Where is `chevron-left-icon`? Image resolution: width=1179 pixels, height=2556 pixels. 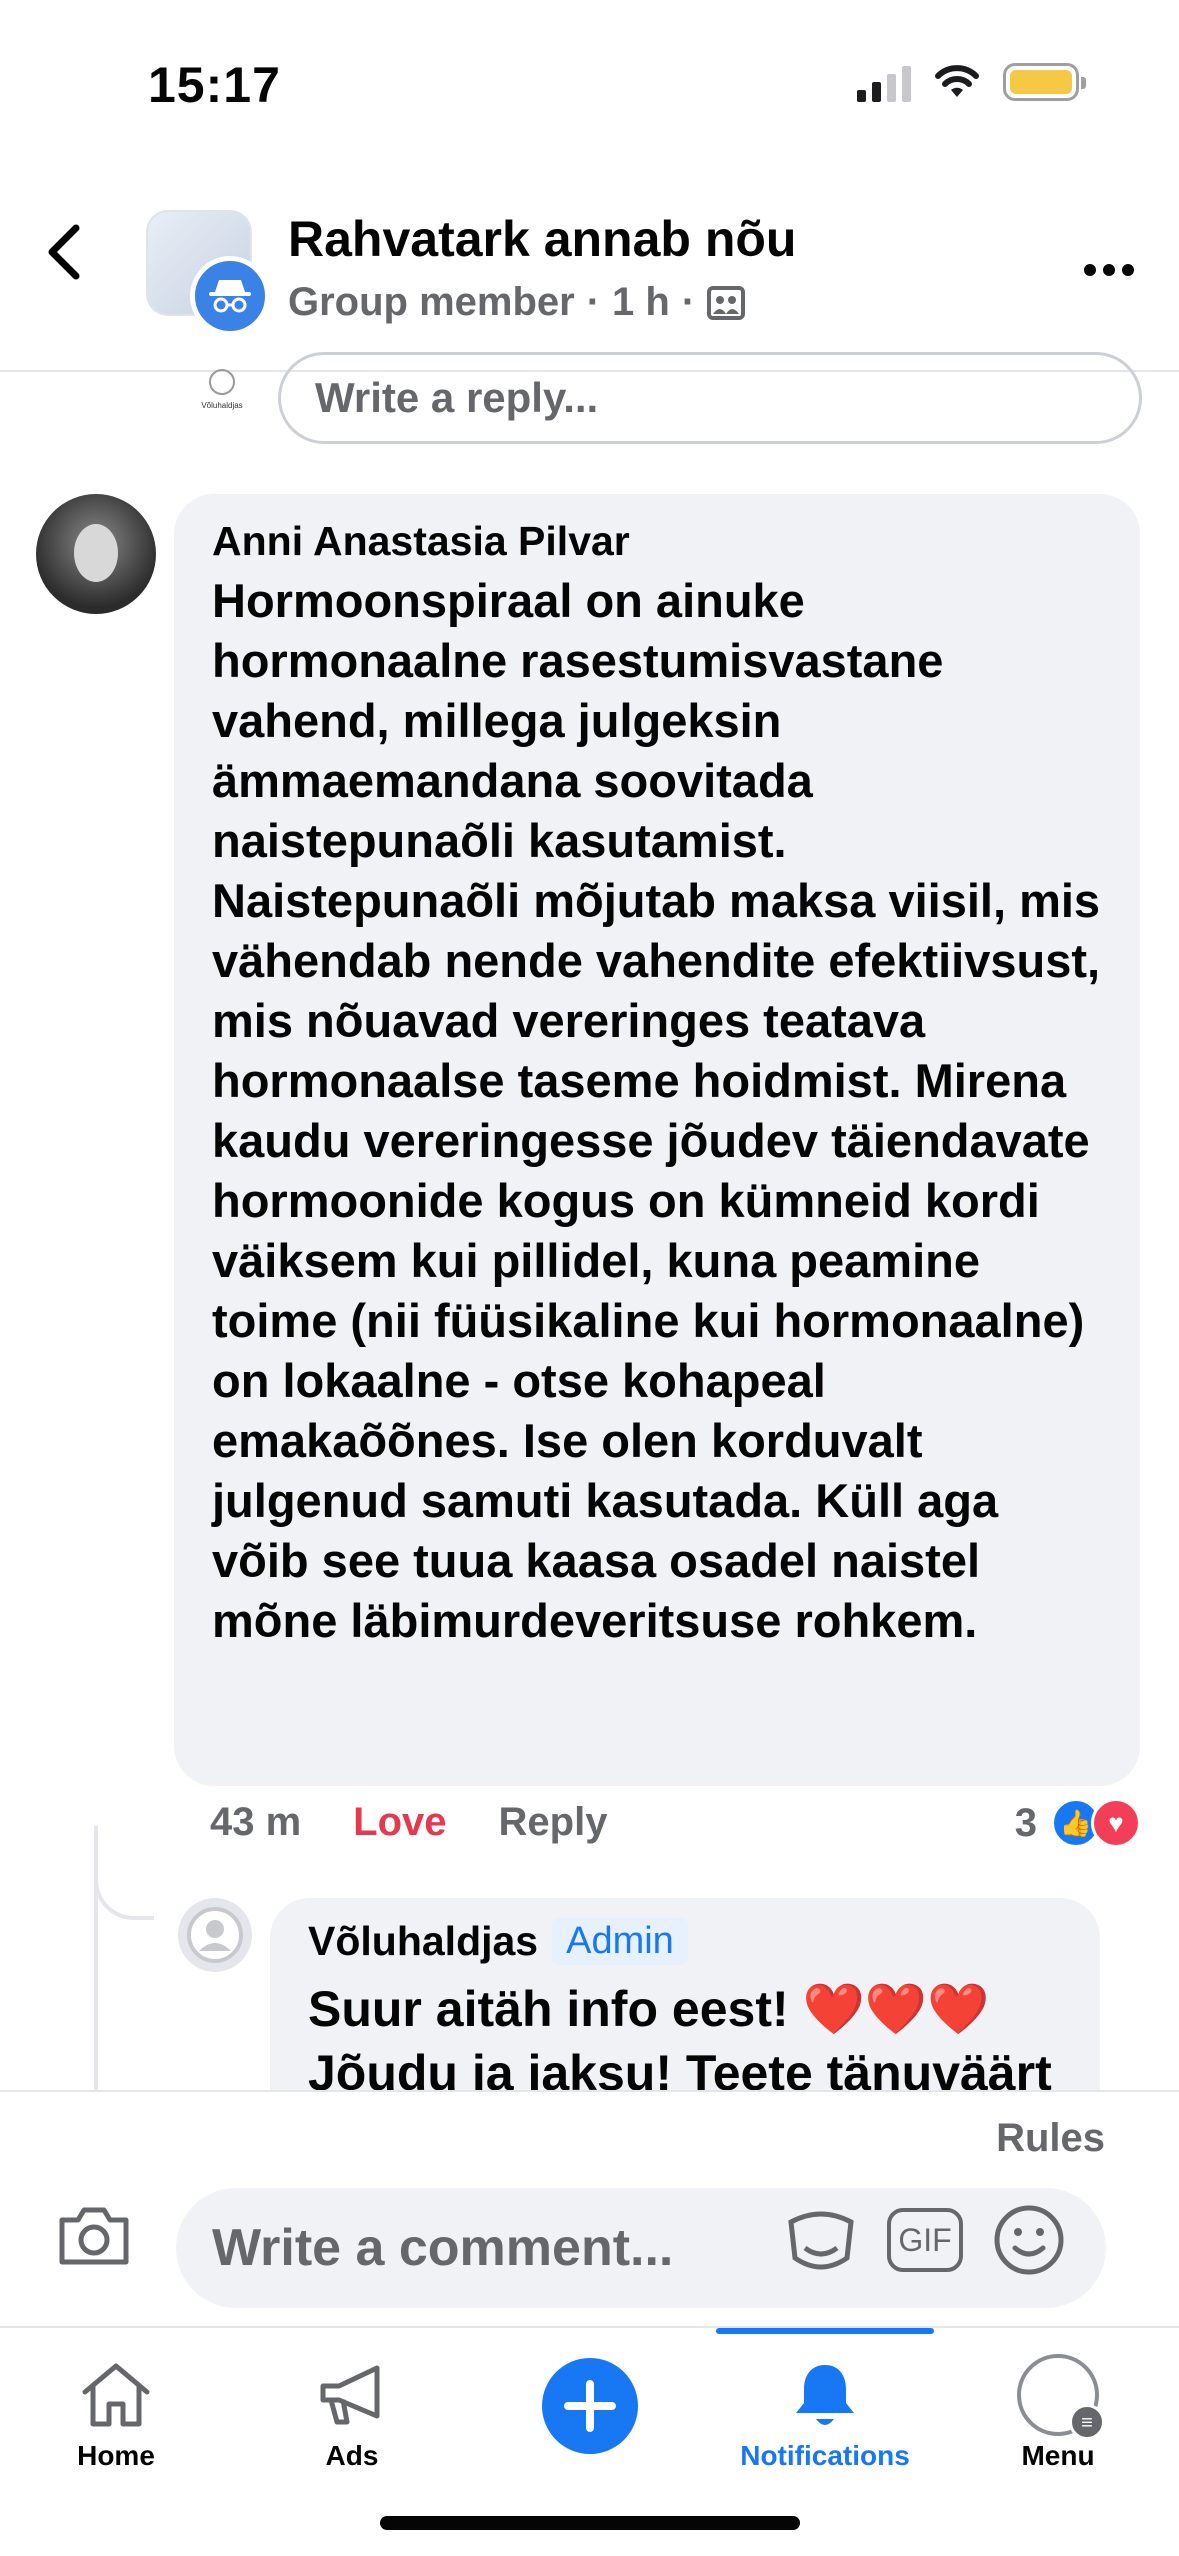
chevron-left-icon is located at coordinates (64, 252).